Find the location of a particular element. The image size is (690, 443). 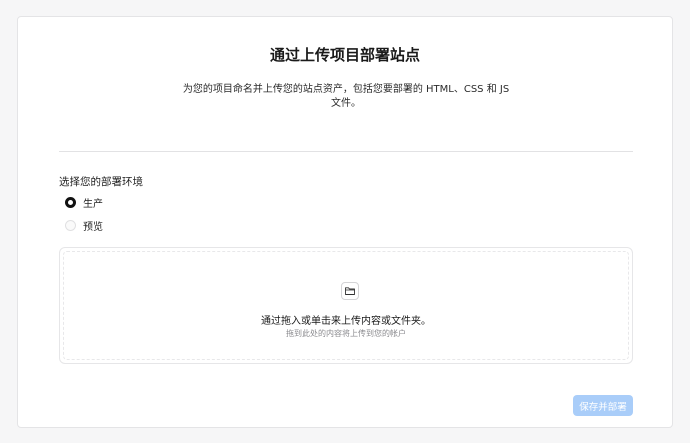

page-title: 通过上传项目部署站点 is located at coordinates (344, 55).